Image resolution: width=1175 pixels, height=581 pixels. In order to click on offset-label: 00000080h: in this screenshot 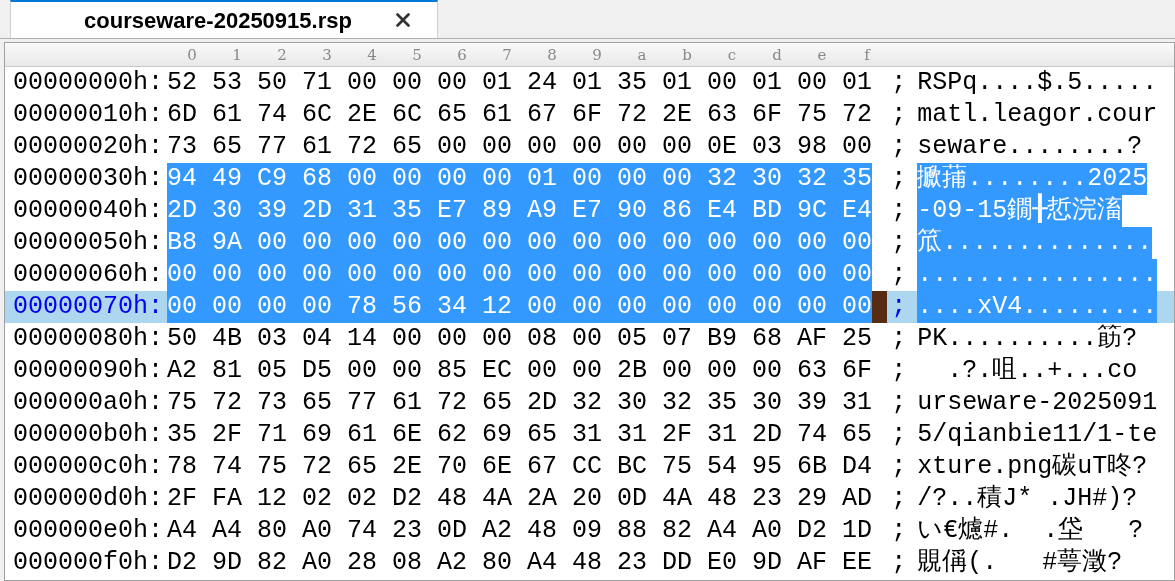, I will do `click(88, 339)`.